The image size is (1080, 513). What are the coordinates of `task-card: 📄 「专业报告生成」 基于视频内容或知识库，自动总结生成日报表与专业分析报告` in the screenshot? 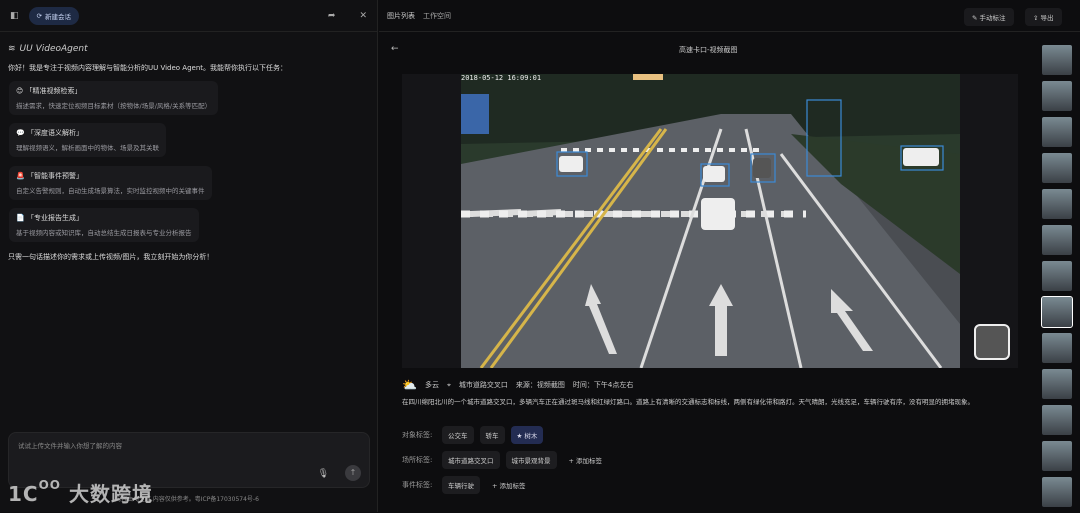 It's located at (104, 225).